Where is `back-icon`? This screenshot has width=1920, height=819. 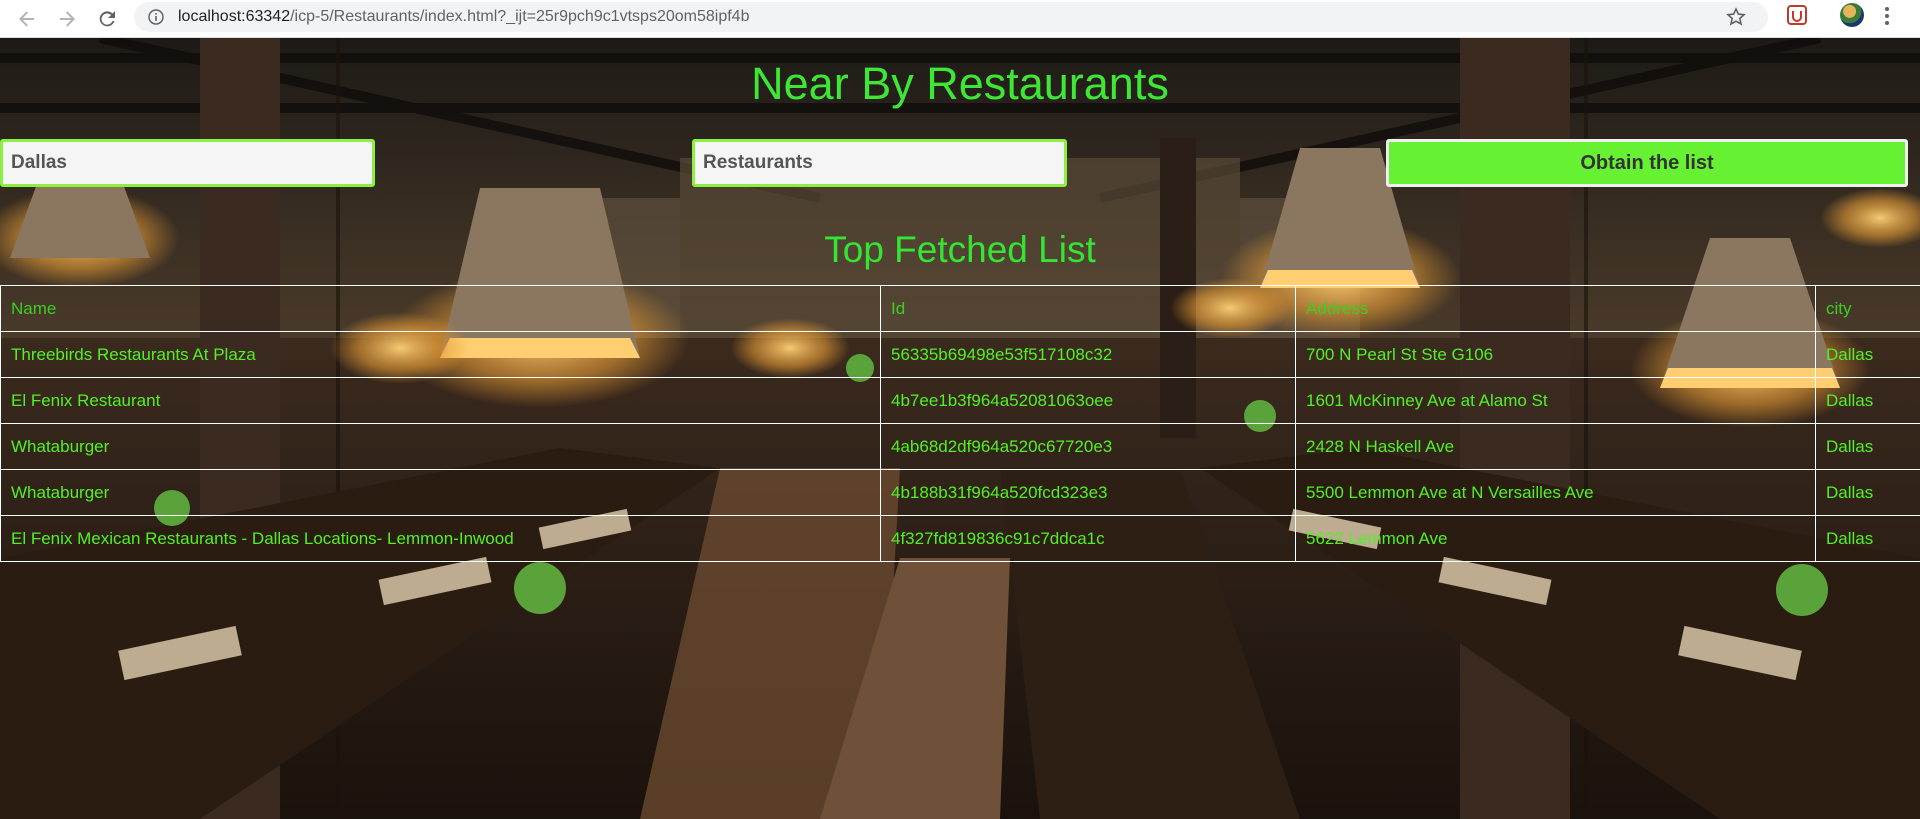 back-icon is located at coordinates (26, 19).